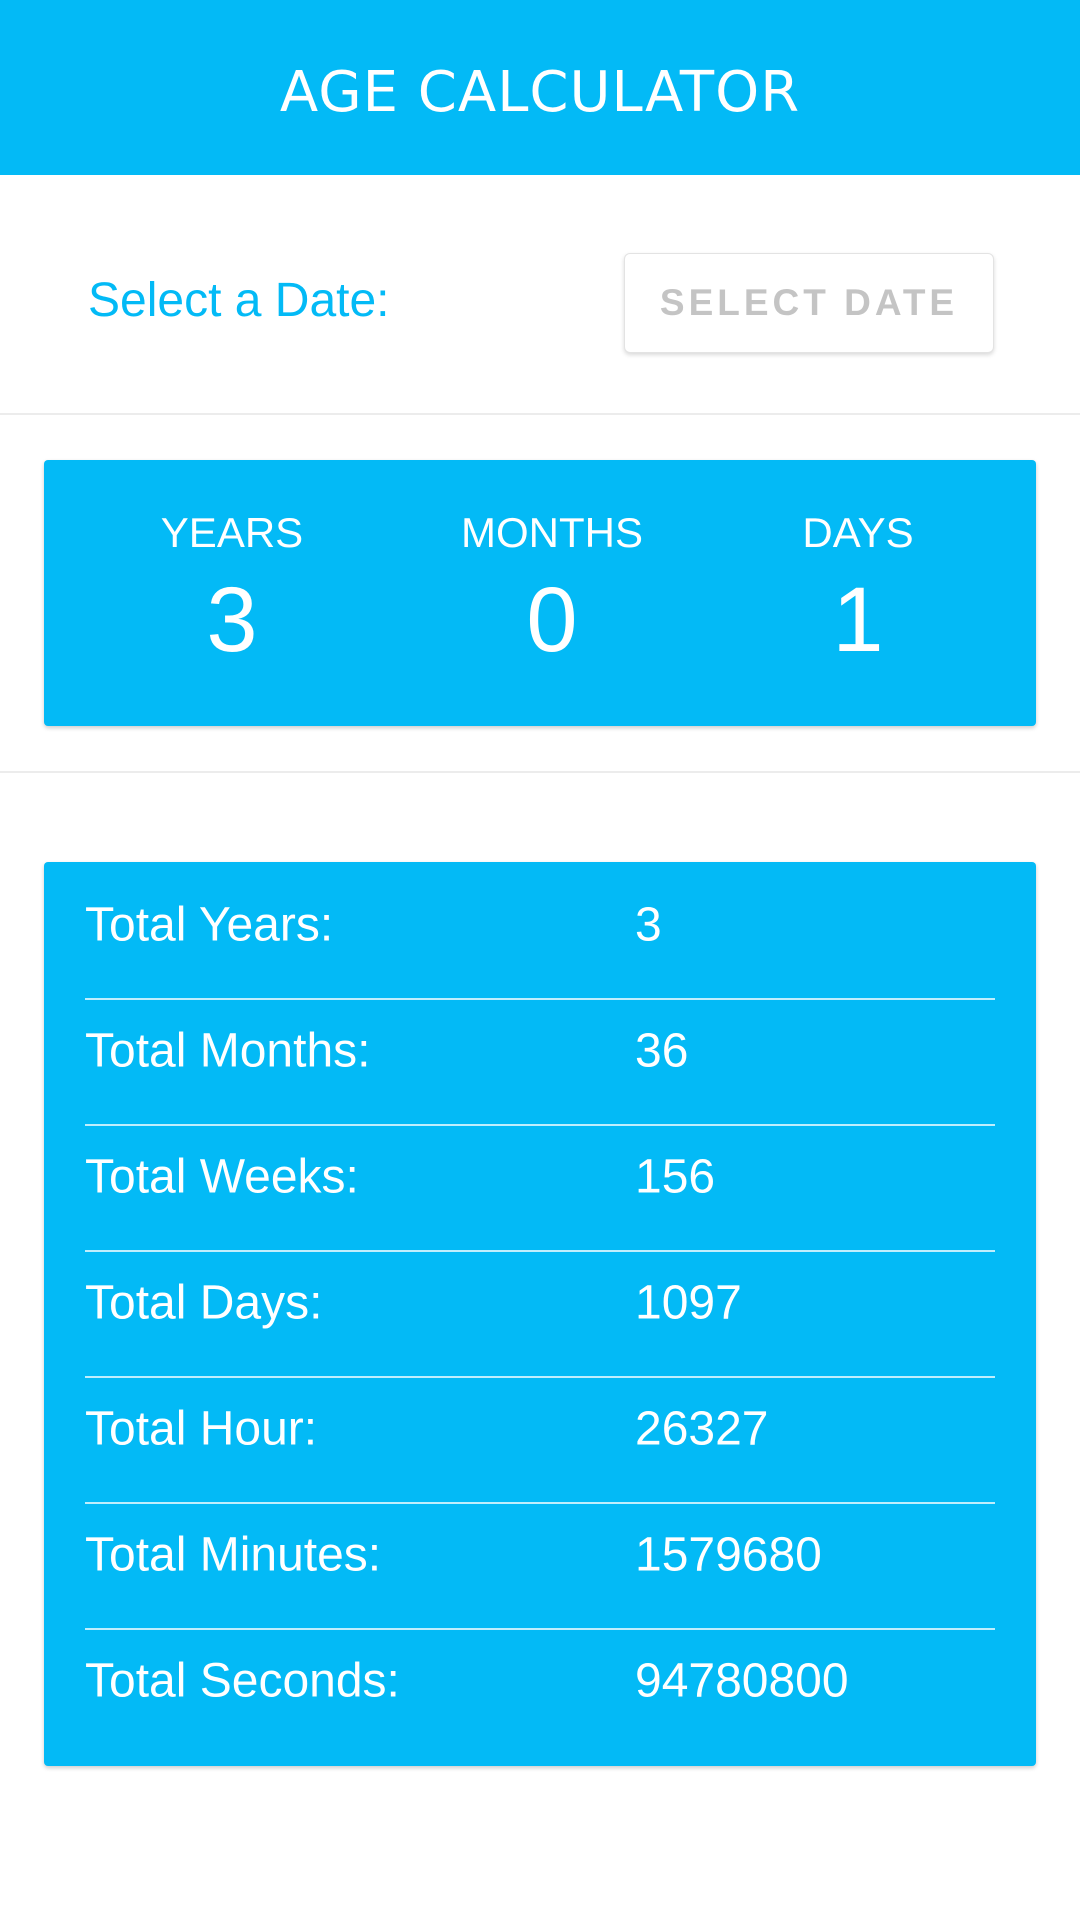  I want to click on date-picker-row: Select a Date: SELECT DATE, so click(540, 294).